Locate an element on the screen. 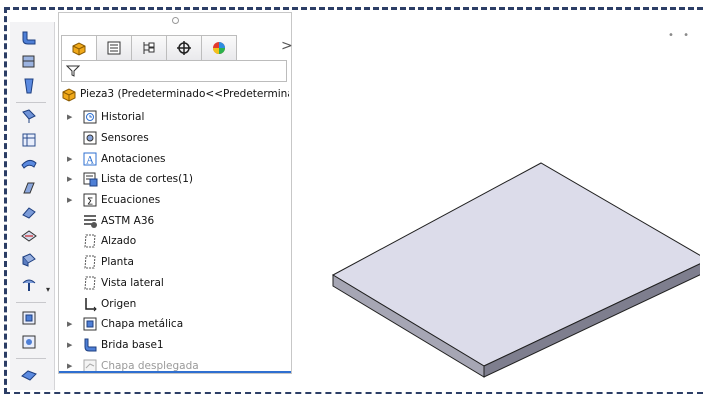  lofted-bend-icon is located at coordinates (29, 86).